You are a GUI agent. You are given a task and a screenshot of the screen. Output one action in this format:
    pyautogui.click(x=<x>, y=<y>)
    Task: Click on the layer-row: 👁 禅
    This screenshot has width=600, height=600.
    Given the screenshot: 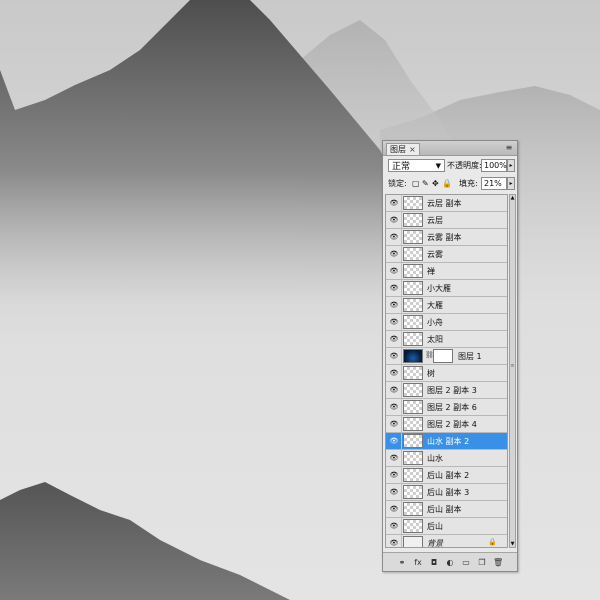 What is the action you would take?
    pyautogui.click(x=446, y=271)
    